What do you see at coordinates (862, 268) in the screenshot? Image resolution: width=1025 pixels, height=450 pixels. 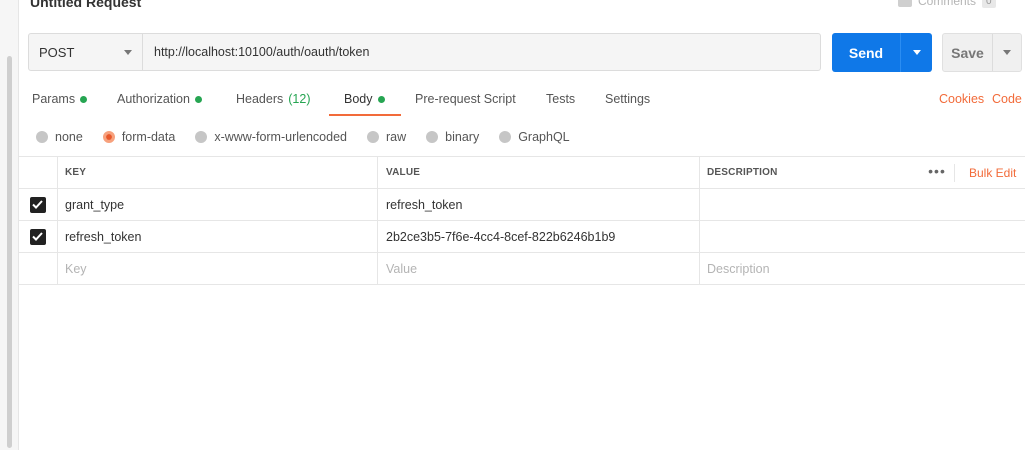 I see `description-placeholder-input: Description` at bounding box center [862, 268].